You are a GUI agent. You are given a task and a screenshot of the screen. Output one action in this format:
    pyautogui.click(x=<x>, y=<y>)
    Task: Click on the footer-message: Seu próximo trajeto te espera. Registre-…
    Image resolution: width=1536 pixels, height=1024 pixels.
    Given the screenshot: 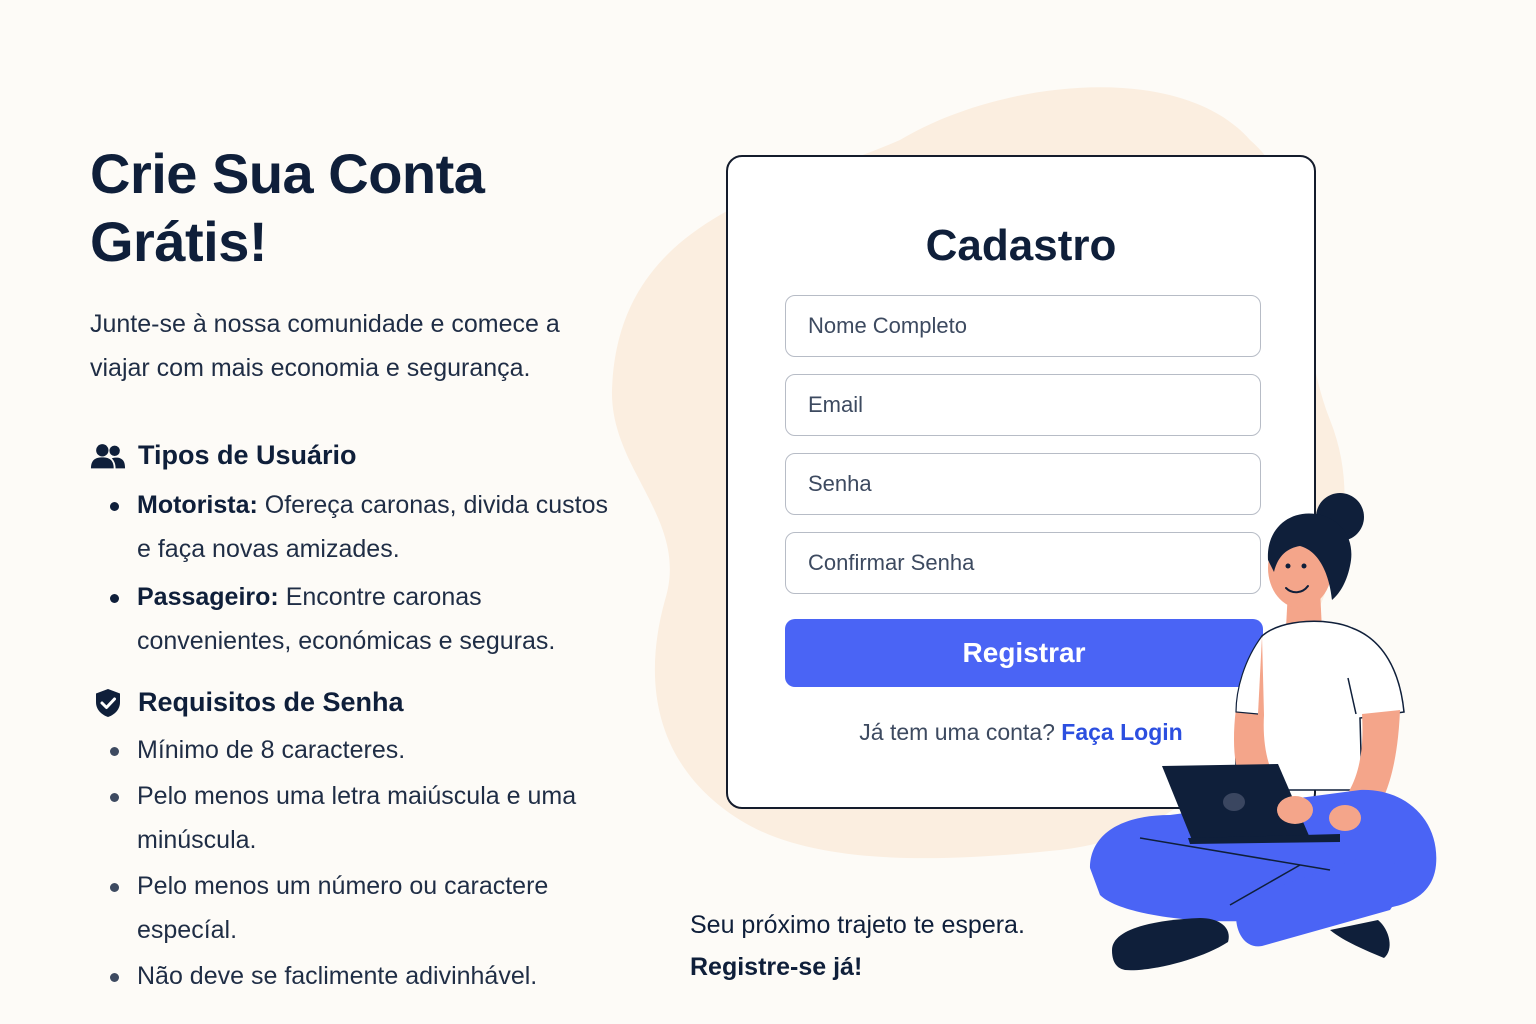 What is the action you would take?
    pyautogui.click(x=857, y=946)
    